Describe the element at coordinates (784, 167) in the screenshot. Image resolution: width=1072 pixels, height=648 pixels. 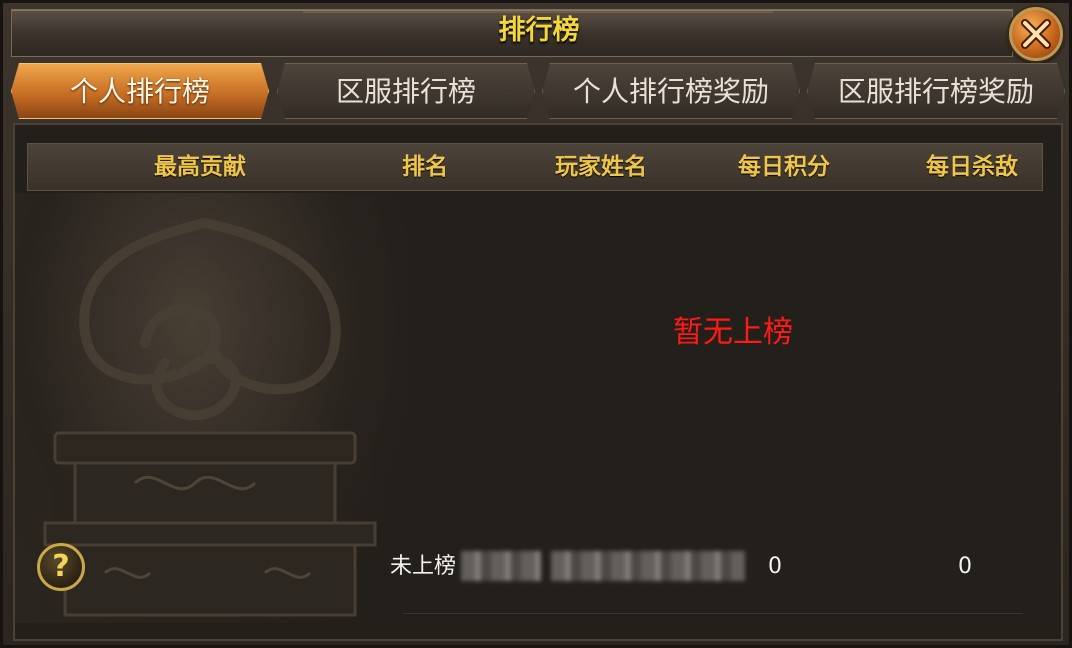
I see `header-daily-points: 每日积分` at that location.